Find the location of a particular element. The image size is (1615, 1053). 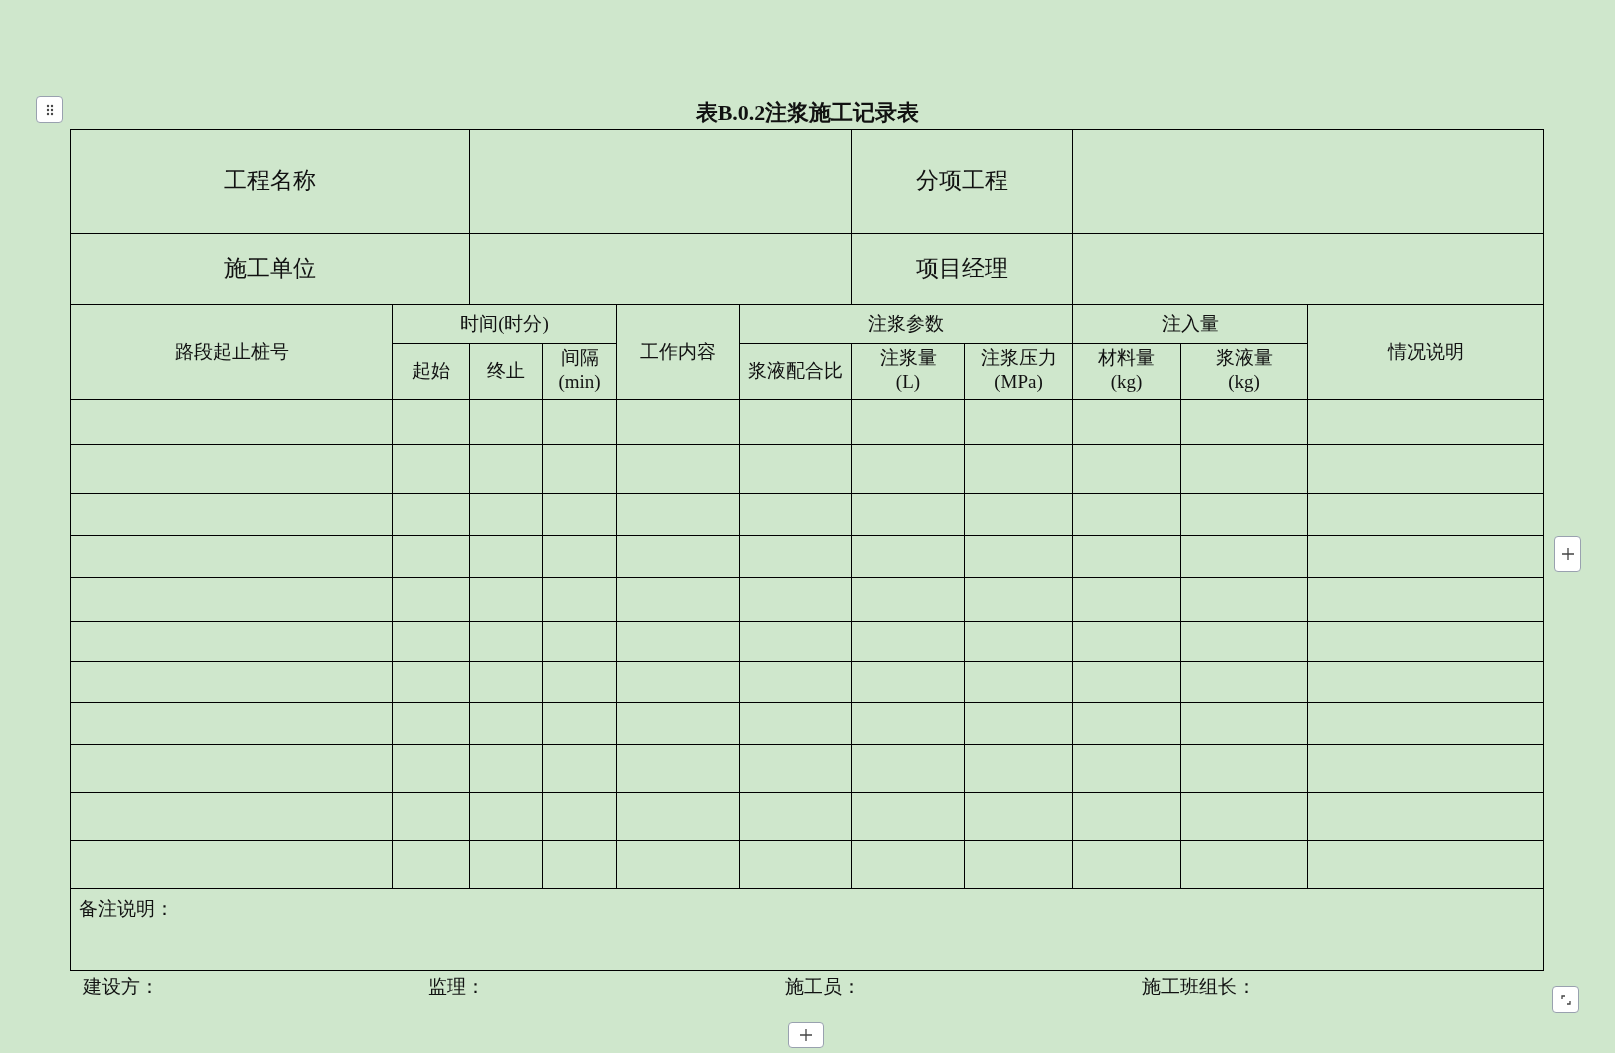

signature-label: 建设方： is located at coordinates (121, 987).